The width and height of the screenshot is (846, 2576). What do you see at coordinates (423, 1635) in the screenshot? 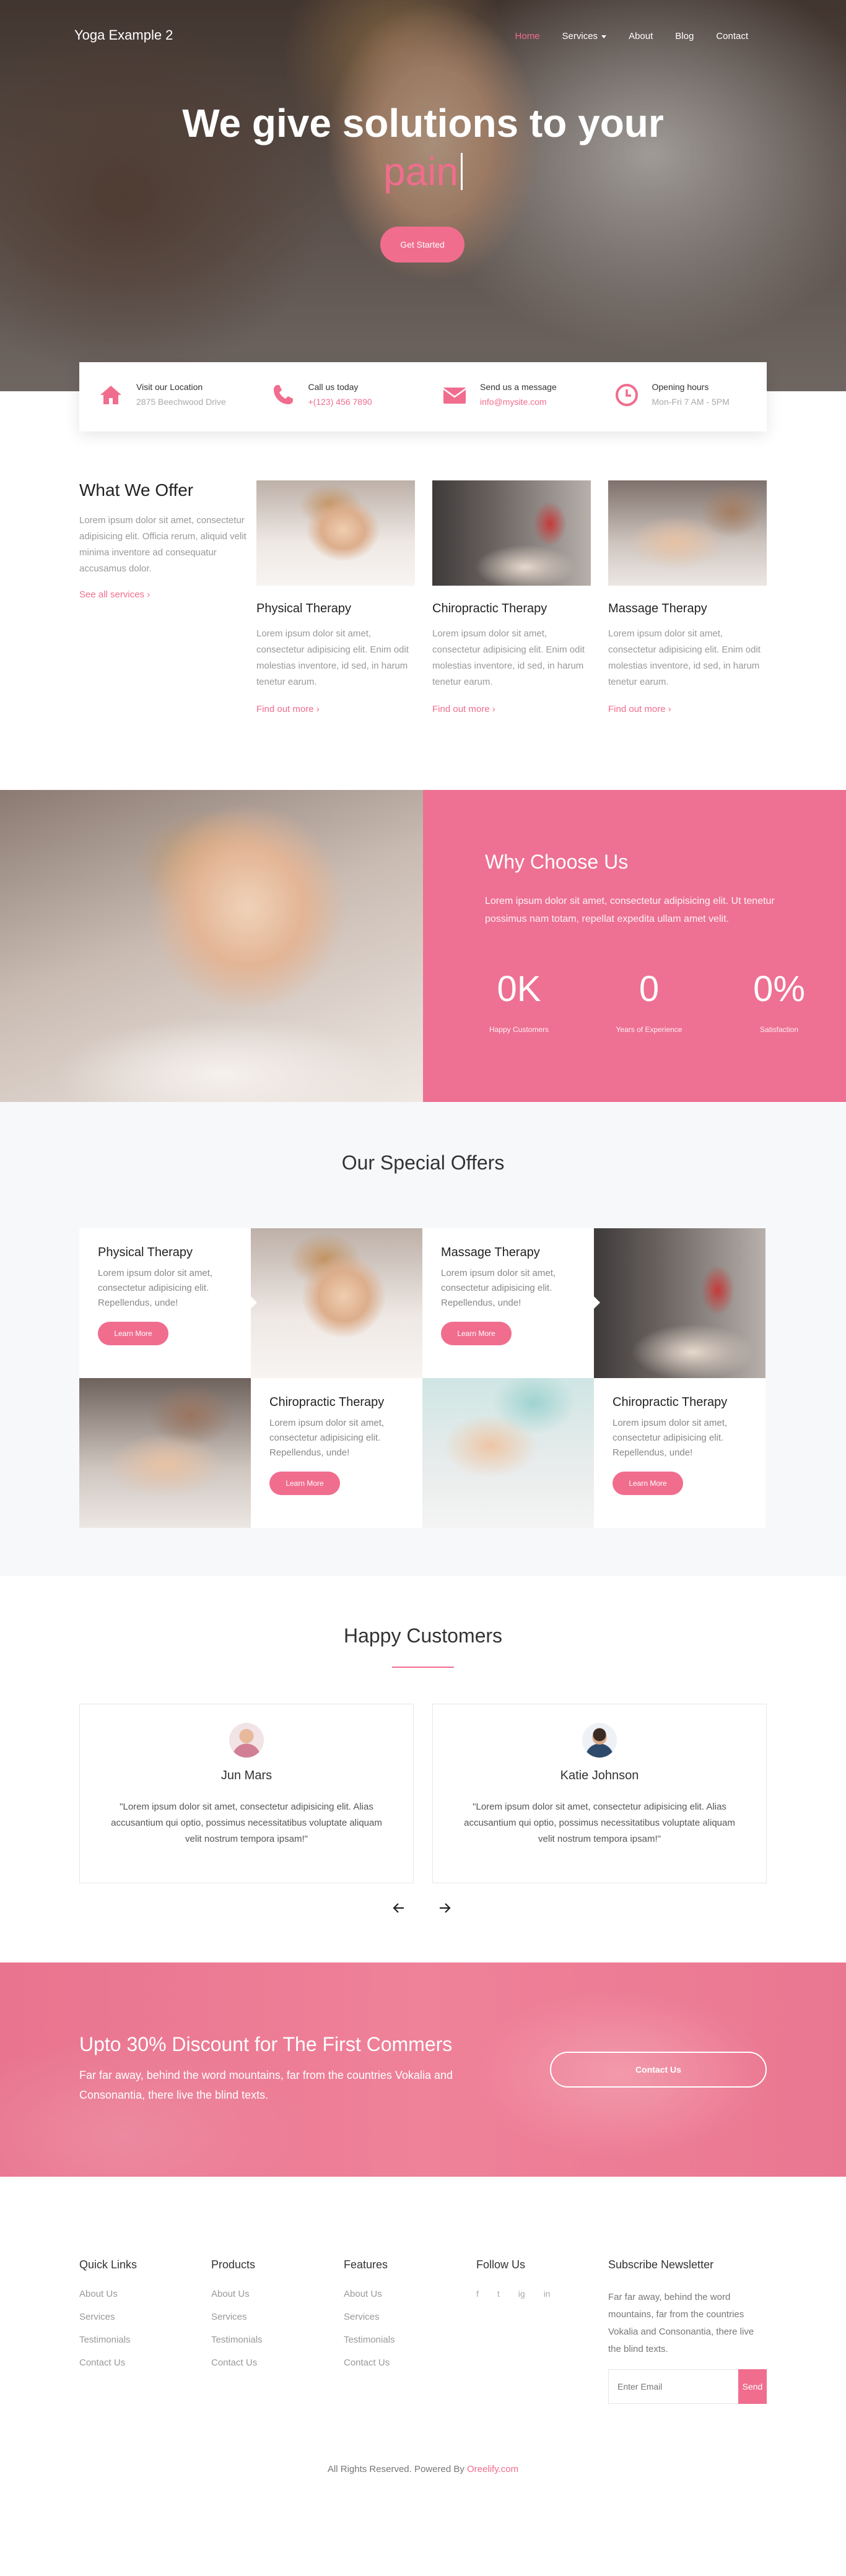
I see `section-title: Happy Customers` at bounding box center [423, 1635].